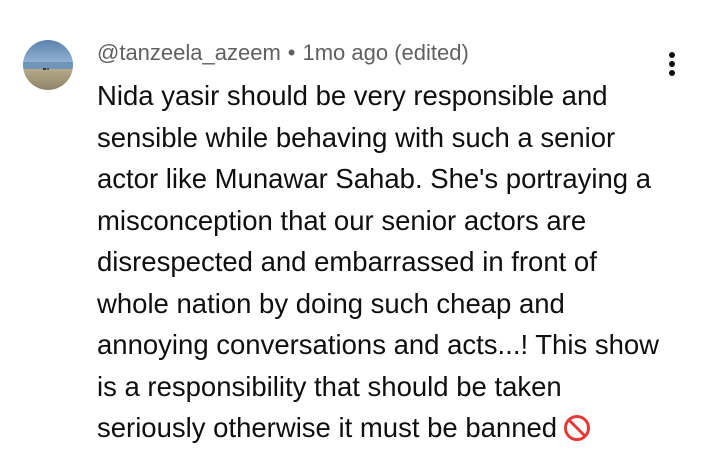 The height and width of the screenshot is (451, 720). I want to click on no-entry-sign-icon, so click(577, 428).